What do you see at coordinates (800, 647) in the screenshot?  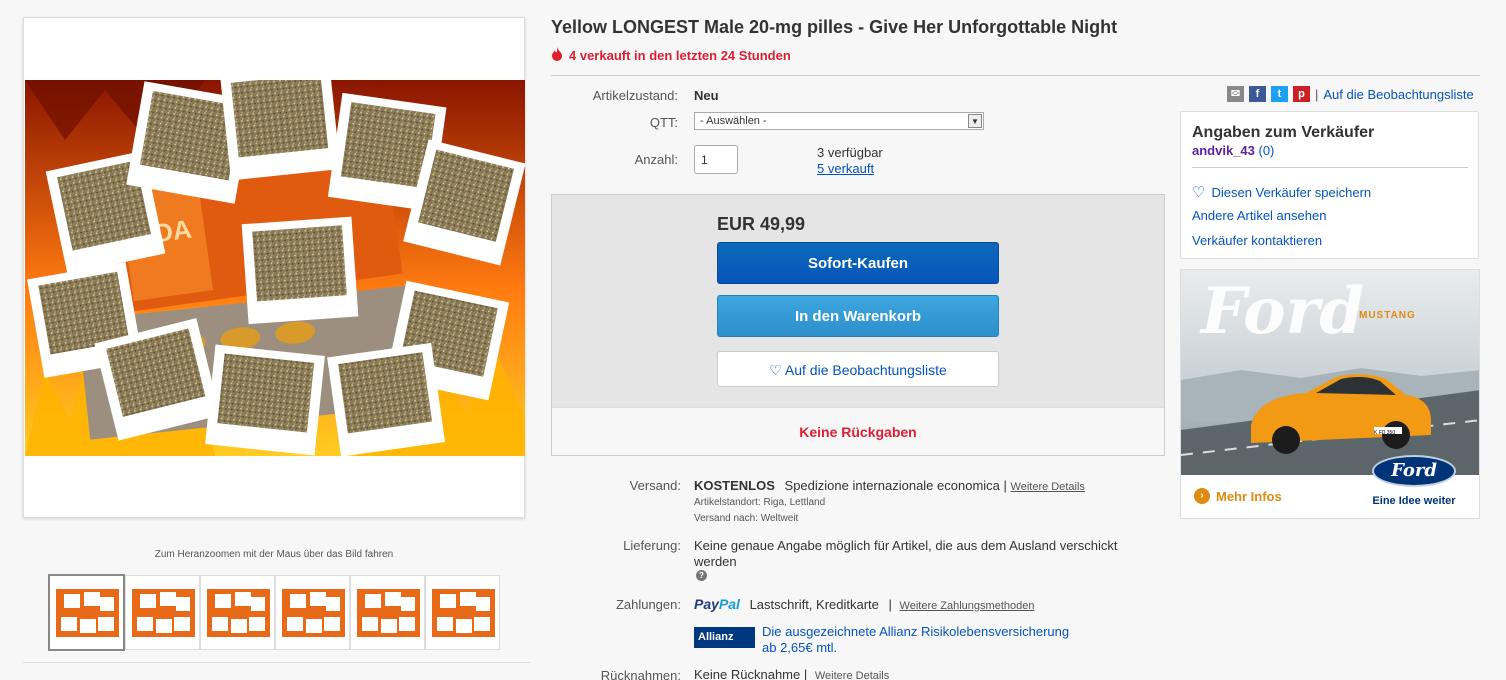 I see `allianz-promo-line2: ab 2,65€ mtl.` at bounding box center [800, 647].